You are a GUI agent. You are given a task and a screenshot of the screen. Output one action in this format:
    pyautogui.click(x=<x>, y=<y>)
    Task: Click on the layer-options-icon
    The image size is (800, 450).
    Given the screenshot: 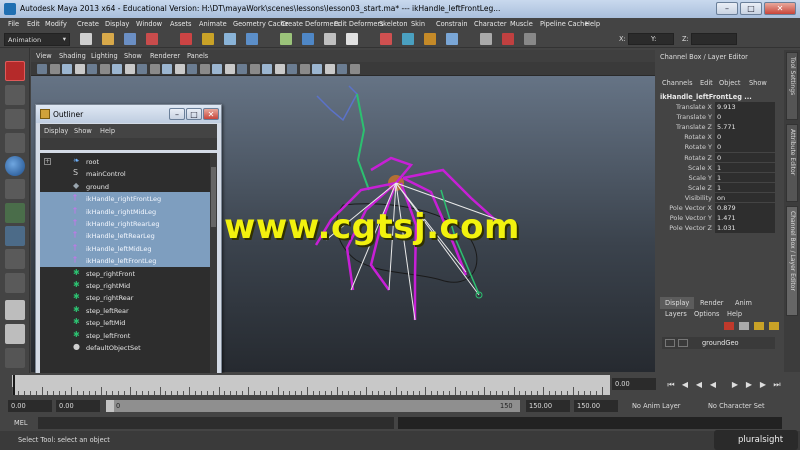 What is the action you would take?
    pyautogui.click(x=759, y=326)
    